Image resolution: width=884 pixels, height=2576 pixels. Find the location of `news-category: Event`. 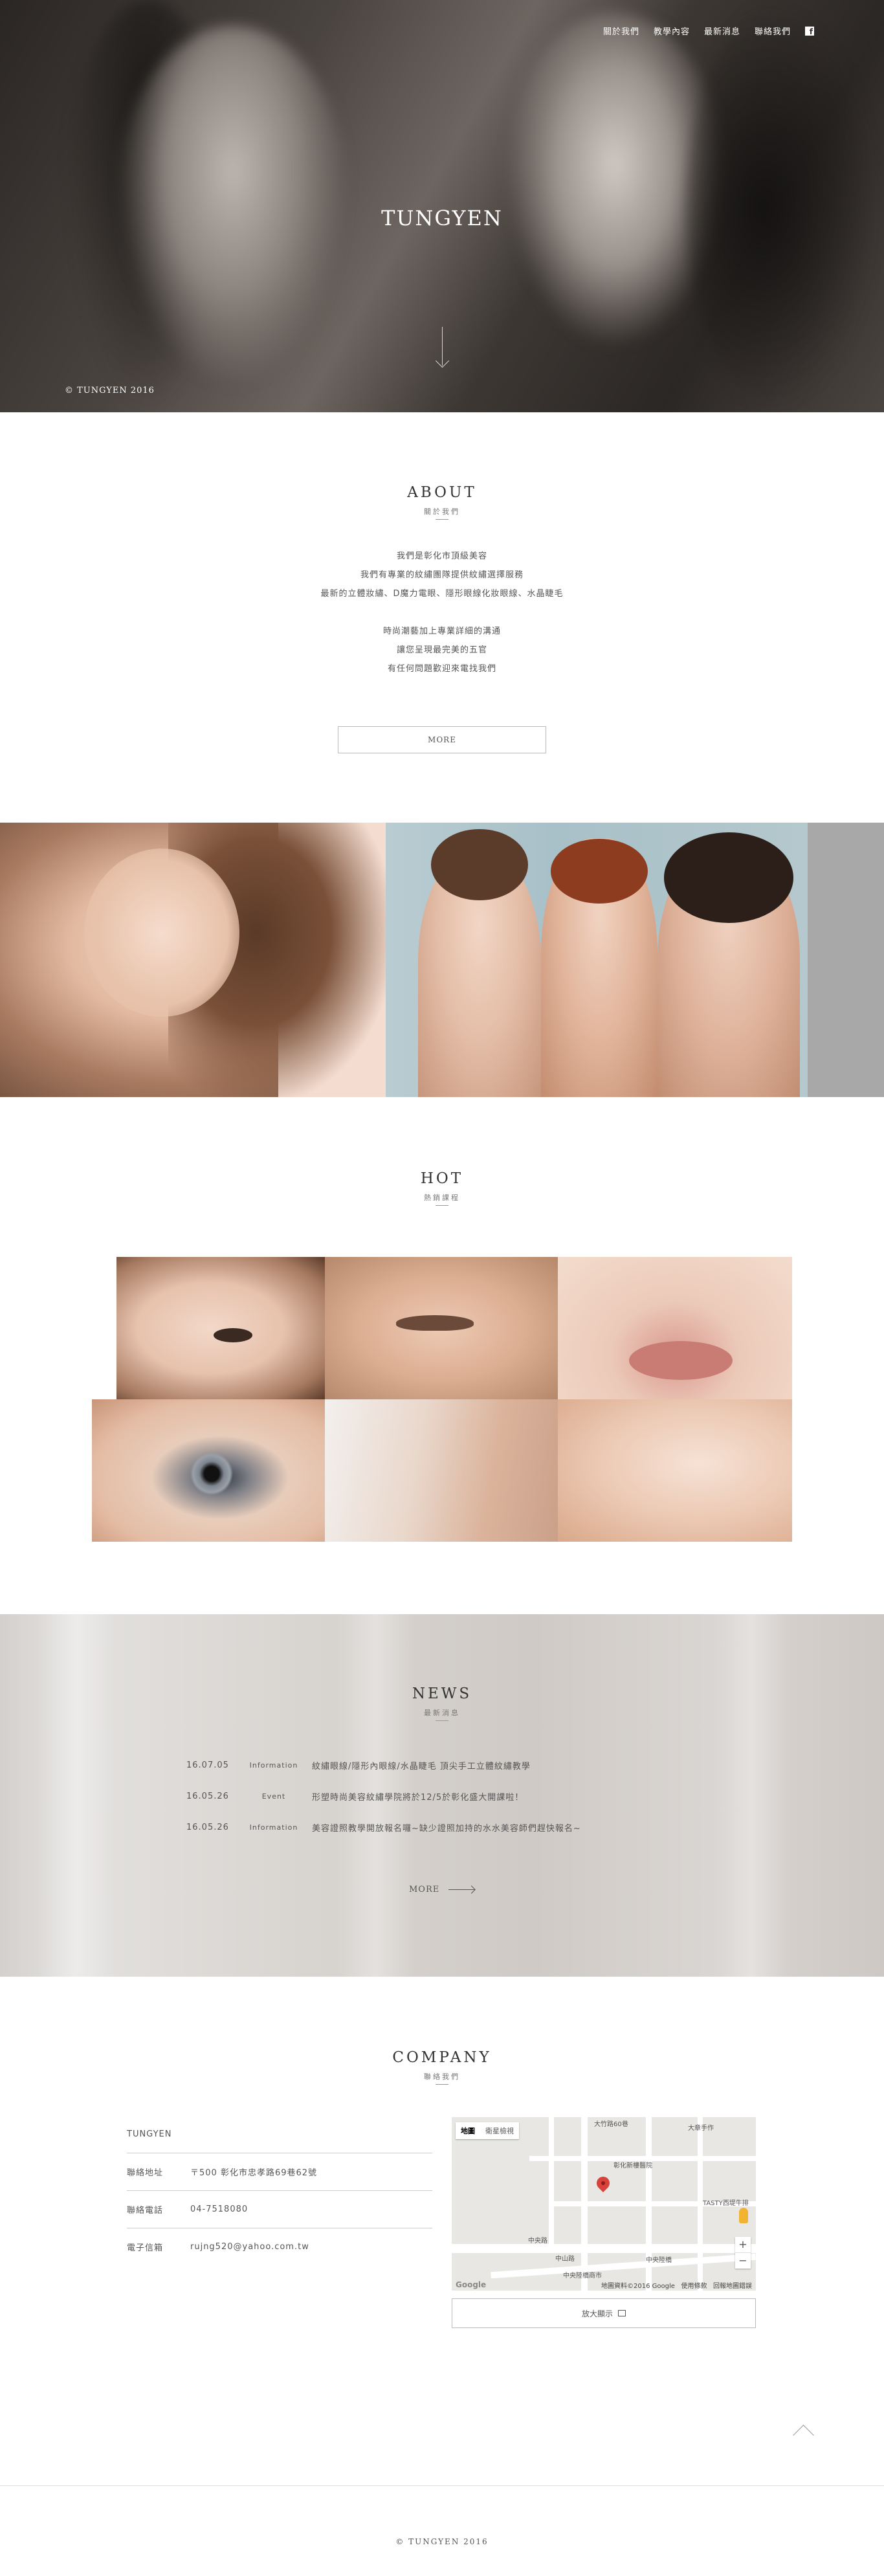

news-category: Event is located at coordinates (273, 1796).